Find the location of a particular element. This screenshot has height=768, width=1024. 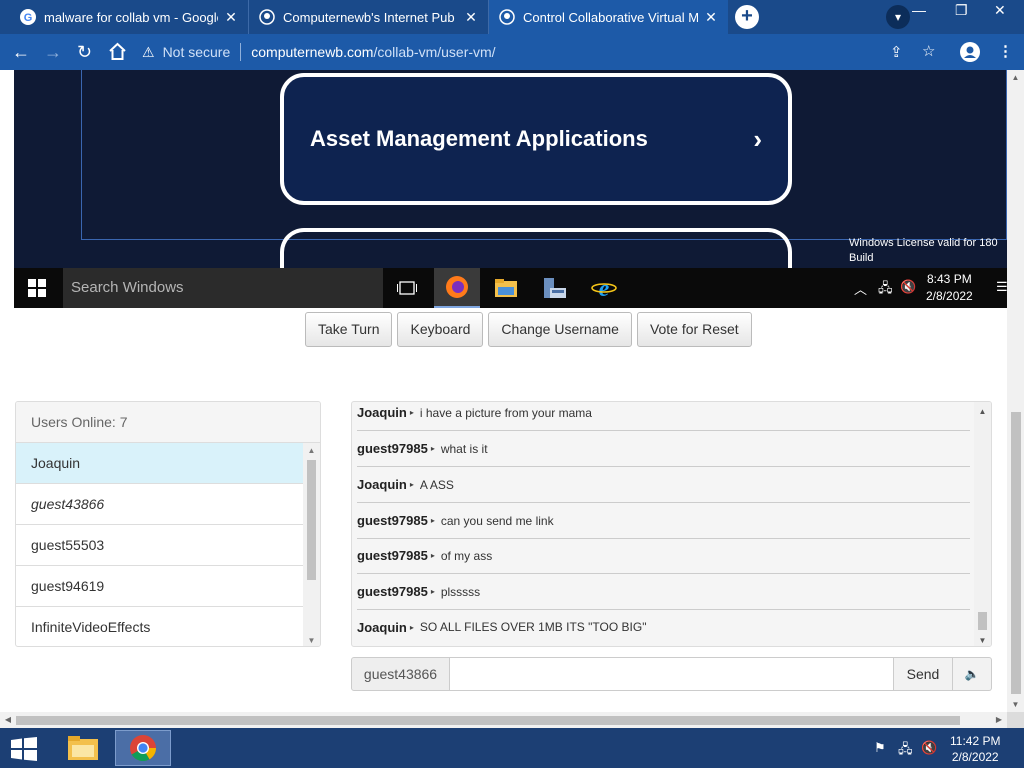

back-arrow-icon: ← is located at coordinates (21, 52).